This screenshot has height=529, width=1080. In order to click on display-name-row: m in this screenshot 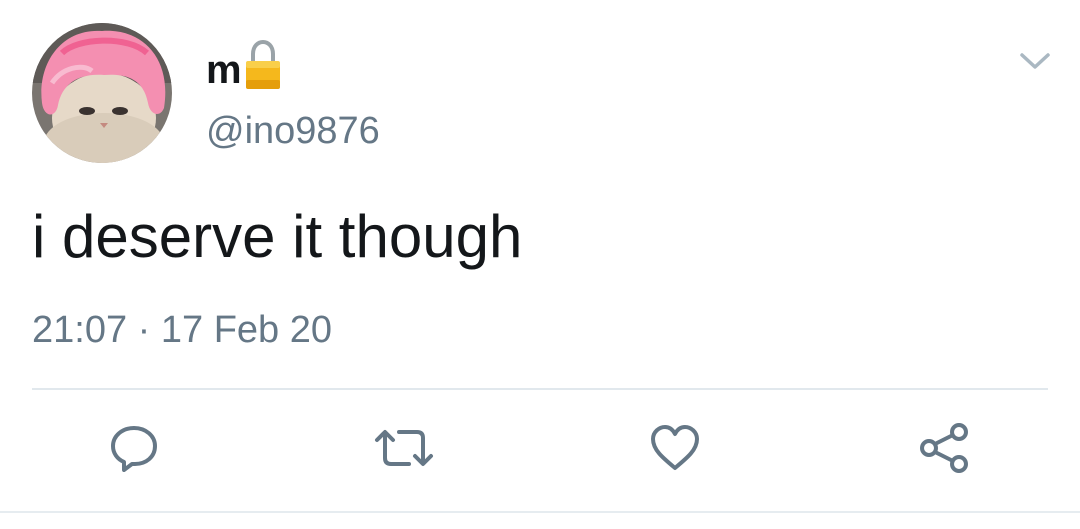, I will do `click(244, 67)`.